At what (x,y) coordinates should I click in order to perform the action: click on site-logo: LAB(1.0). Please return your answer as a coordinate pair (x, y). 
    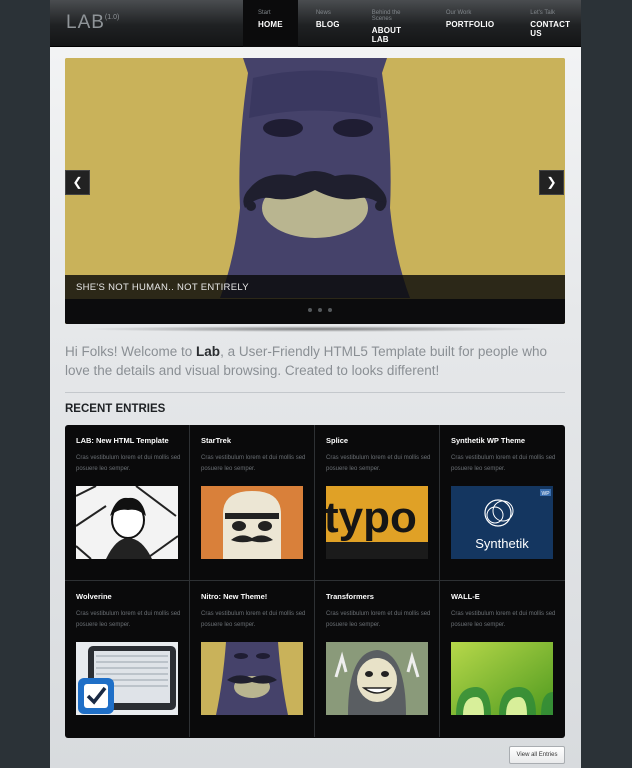
    Looking at the image, I should click on (92, 23).